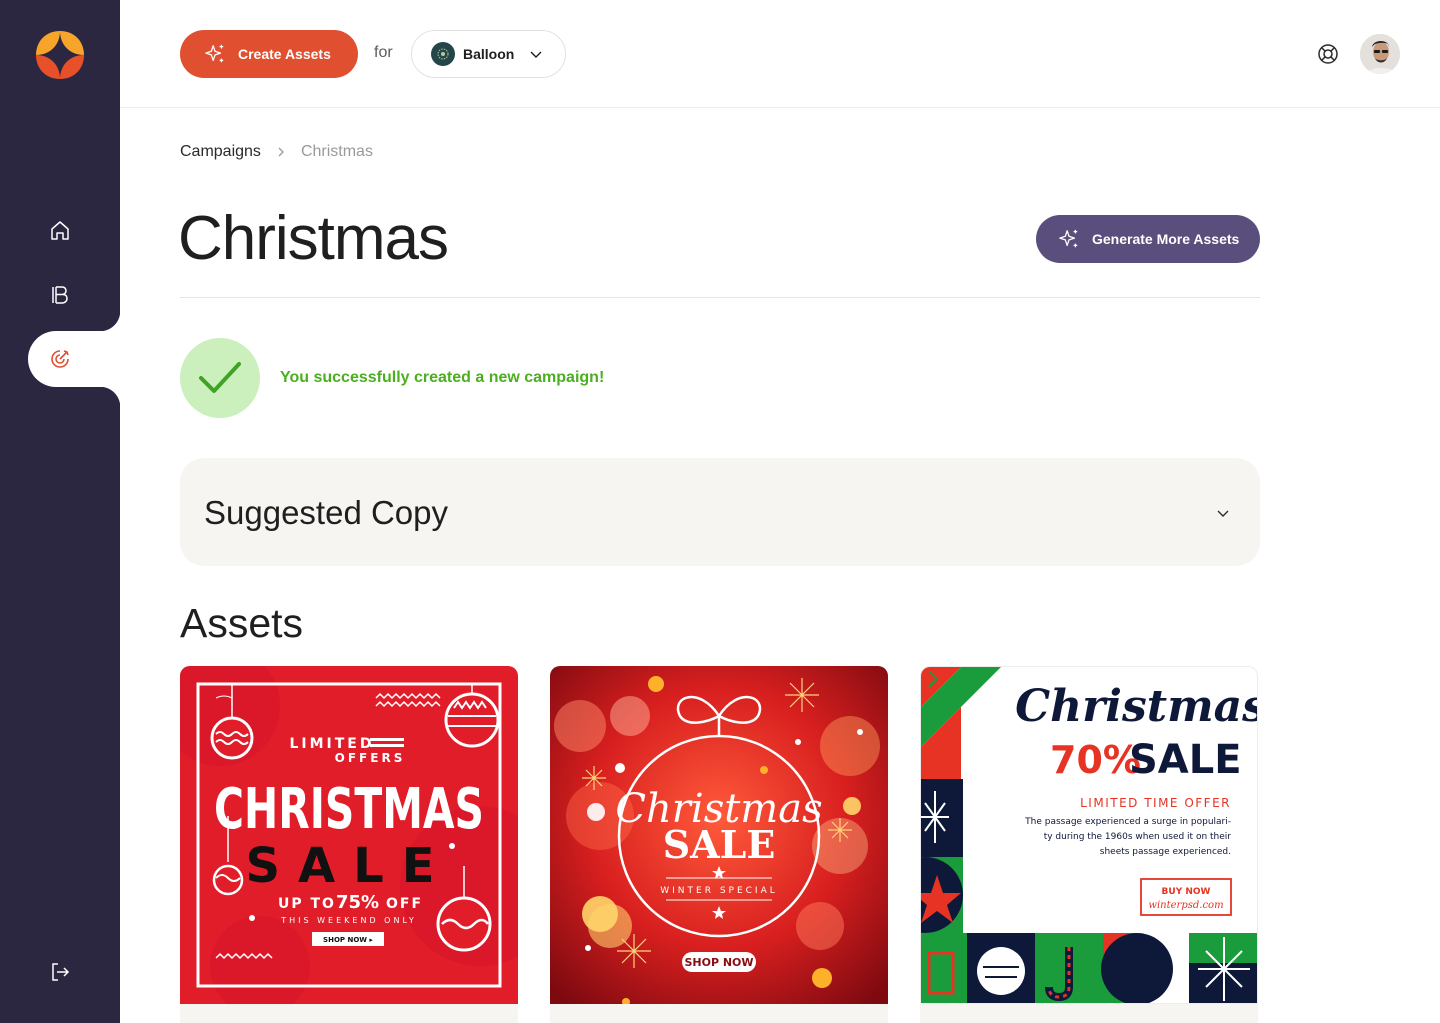  What do you see at coordinates (720, 297) in the screenshot?
I see `title-divider` at bounding box center [720, 297].